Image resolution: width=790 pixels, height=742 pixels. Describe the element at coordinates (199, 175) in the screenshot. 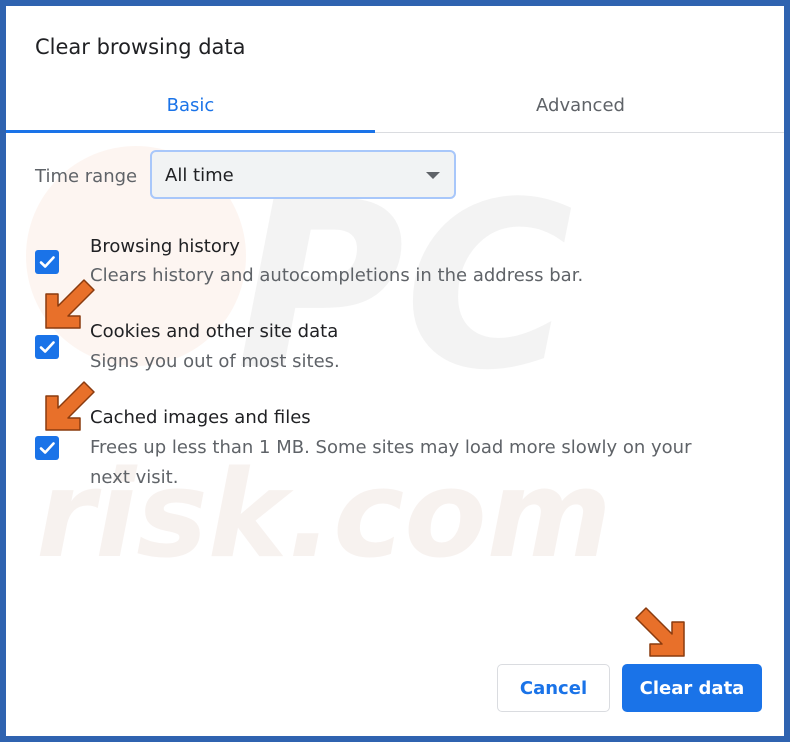

I see `time-range-value: All time` at that location.